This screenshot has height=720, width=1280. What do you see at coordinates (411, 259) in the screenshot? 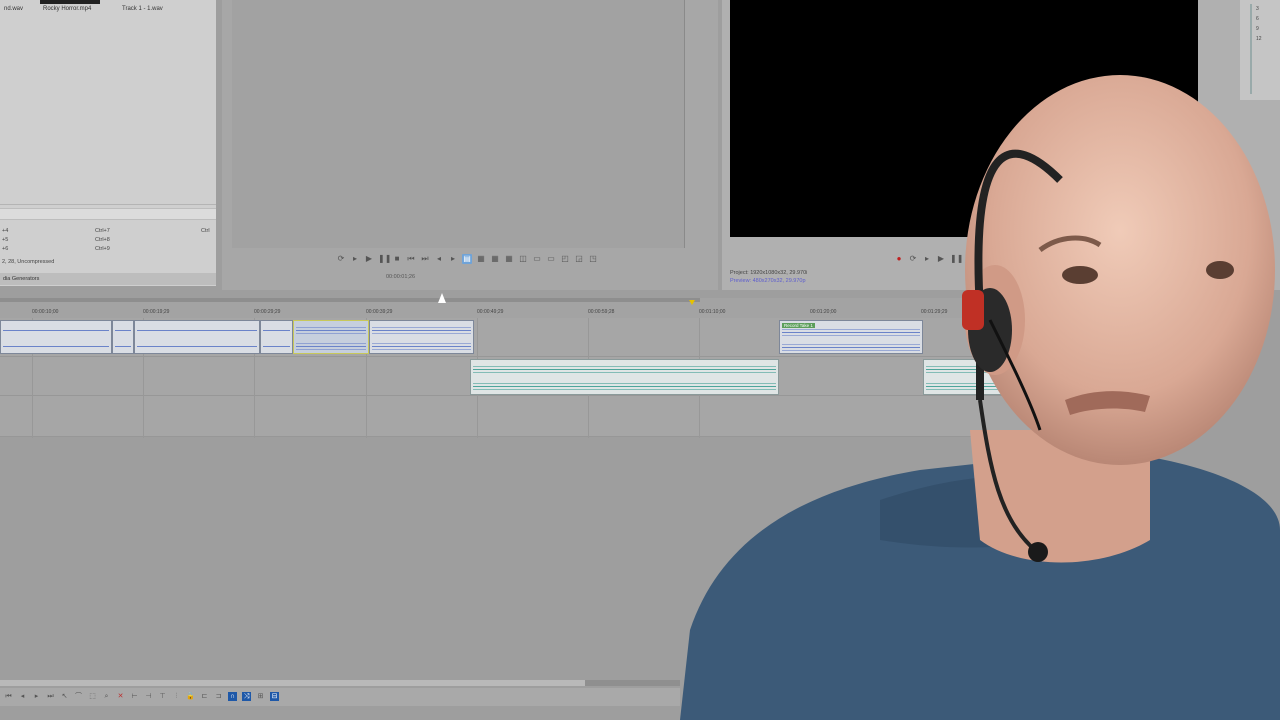
I see `prev-frame-icon: ⏮` at bounding box center [411, 259].